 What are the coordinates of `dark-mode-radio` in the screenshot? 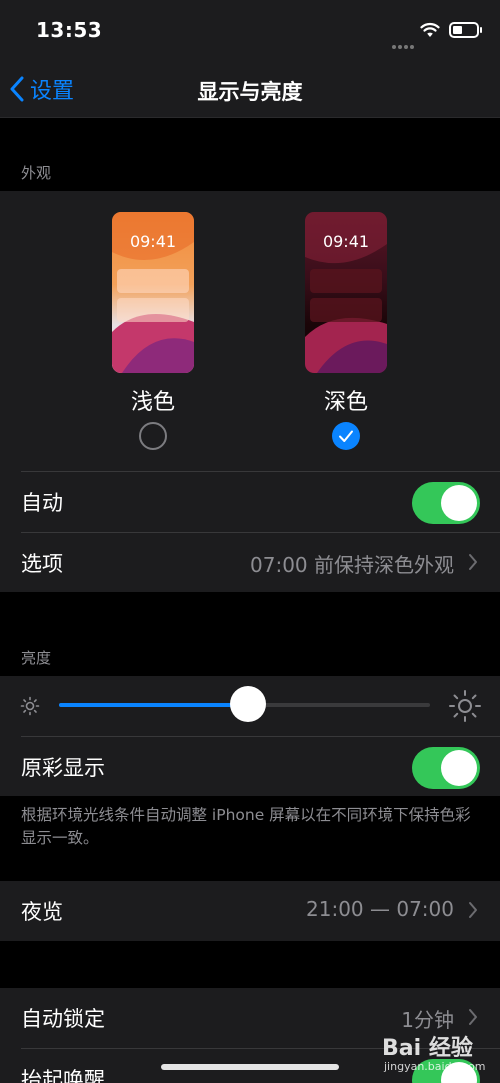 It's located at (346, 436).